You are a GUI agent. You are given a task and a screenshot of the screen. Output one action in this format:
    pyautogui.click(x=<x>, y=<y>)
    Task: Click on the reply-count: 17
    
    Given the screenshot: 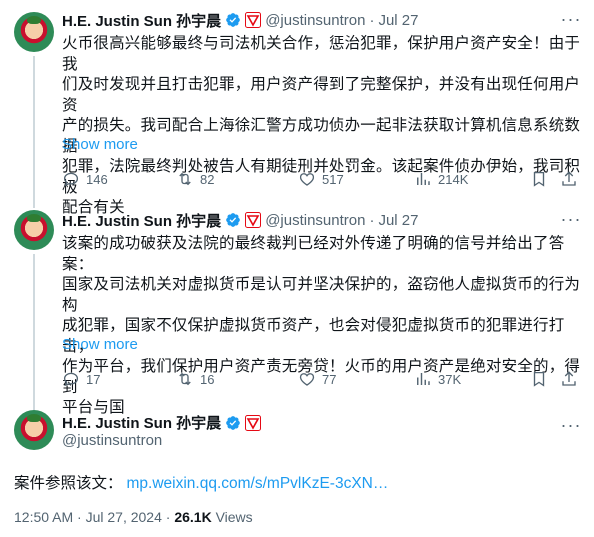 What is the action you would take?
    pyautogui.click(x=93, y=379)
    